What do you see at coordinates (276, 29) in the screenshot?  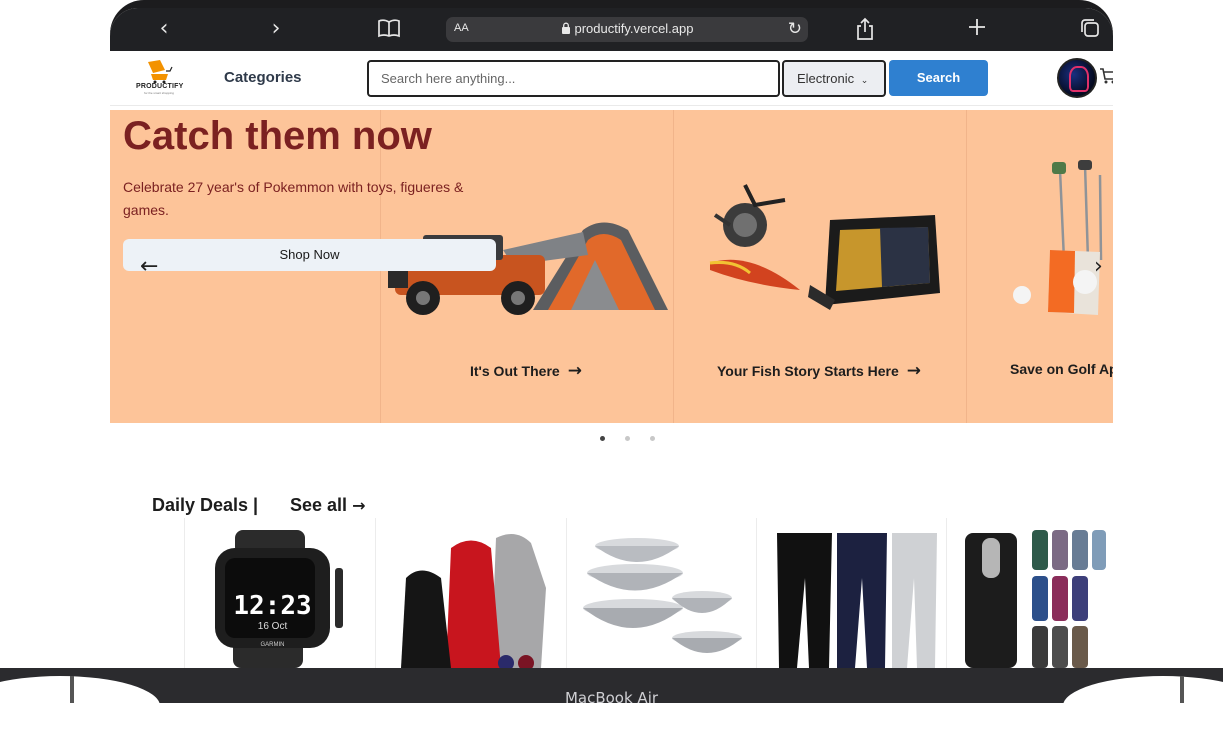 I see `chevron-right-icon: ›` at bounding box center [276, 29].